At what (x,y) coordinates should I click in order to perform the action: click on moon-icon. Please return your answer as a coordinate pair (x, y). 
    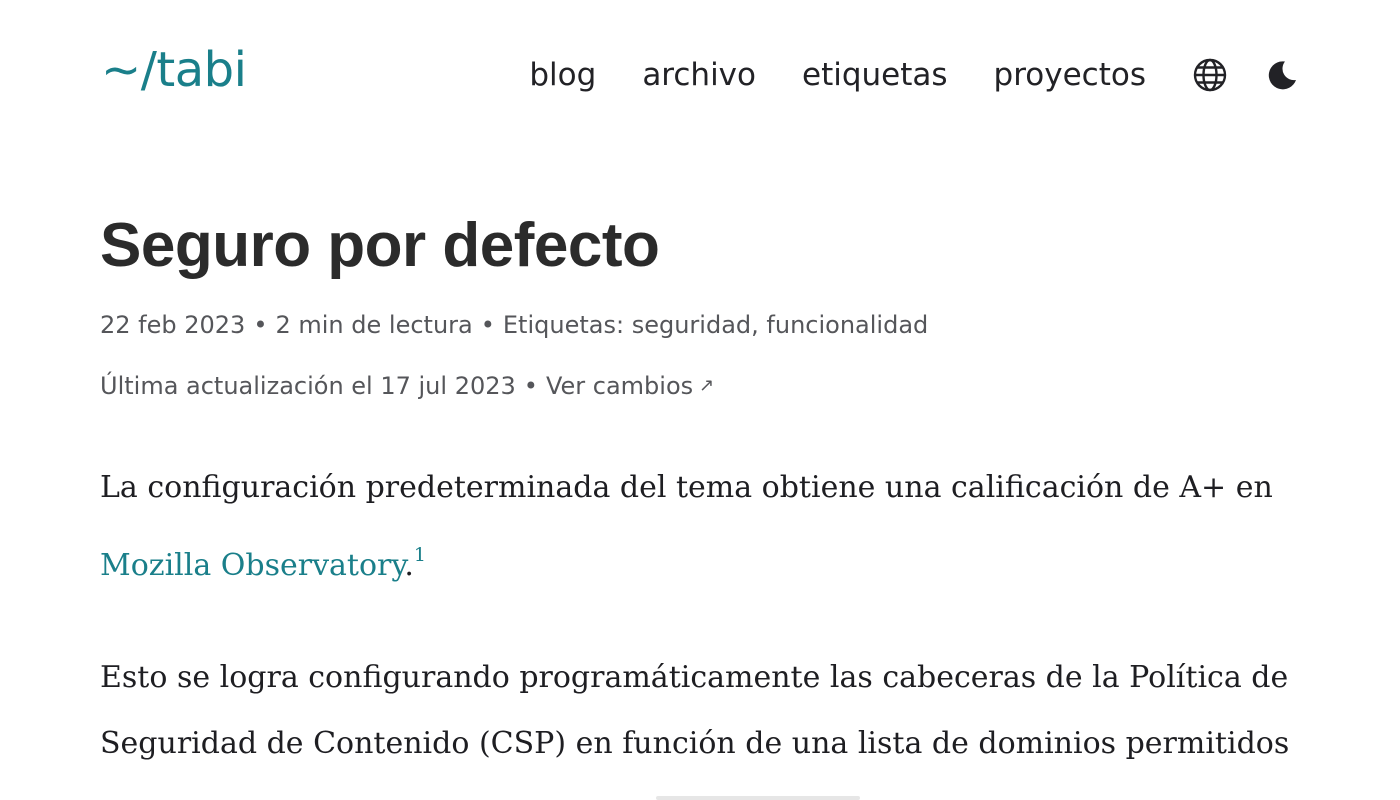
    Looking at the image, I should click on (1282, 75).